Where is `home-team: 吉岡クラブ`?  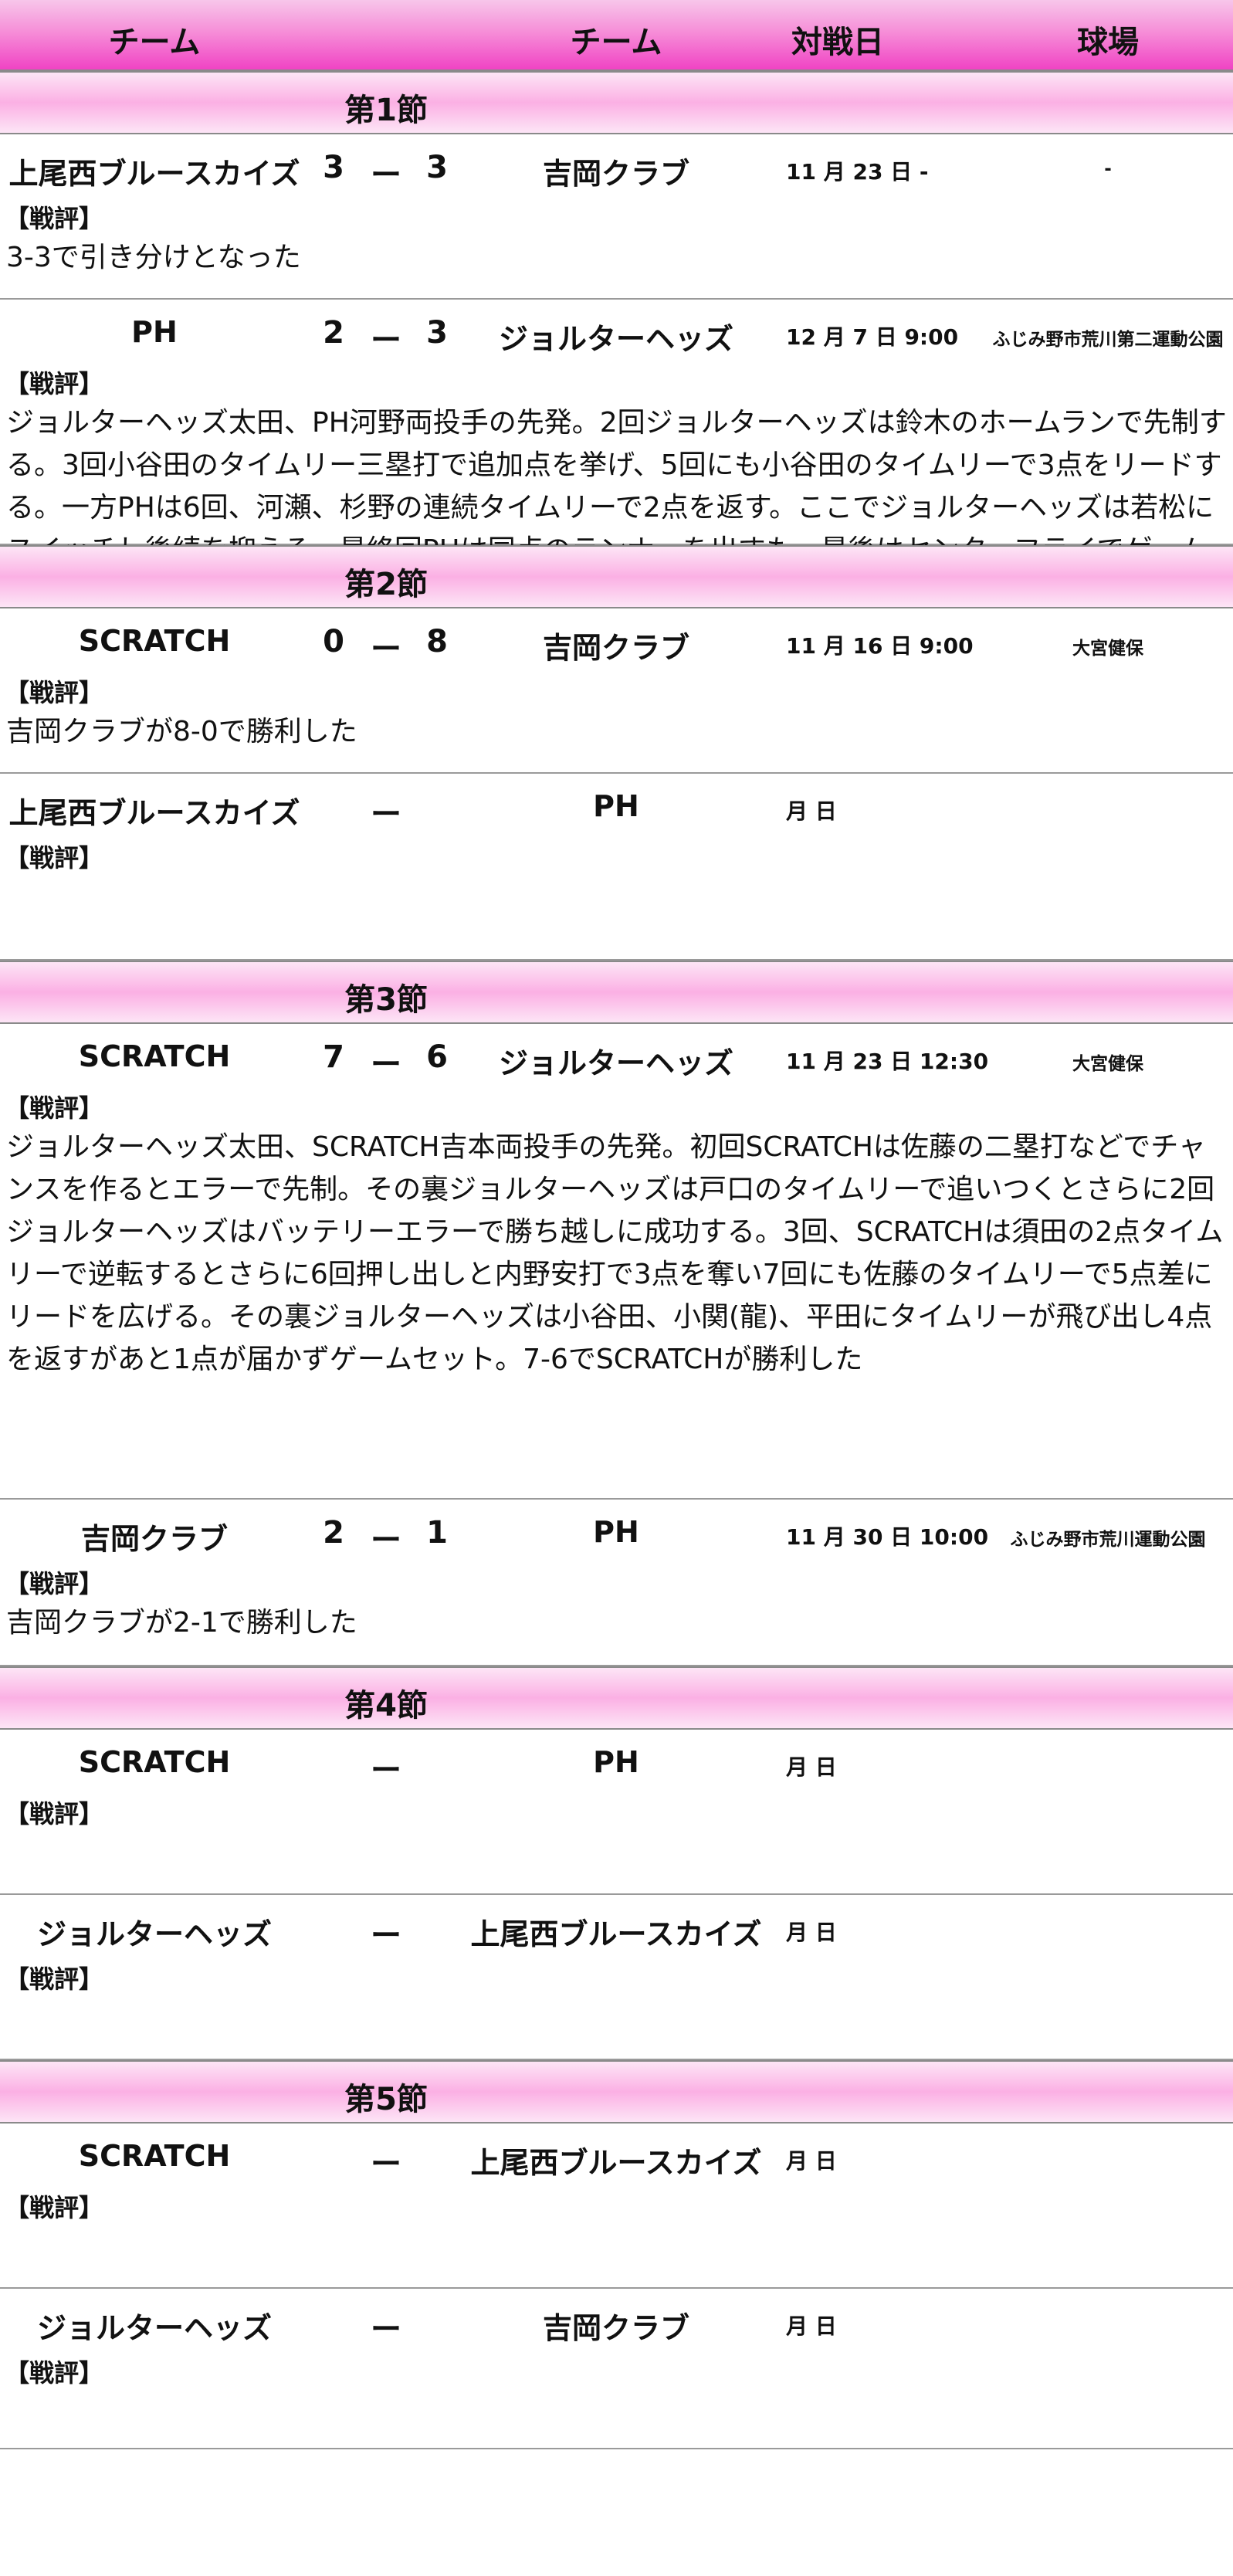 home-team: 吉岡クラブ is located at coordinates (154, 1539).